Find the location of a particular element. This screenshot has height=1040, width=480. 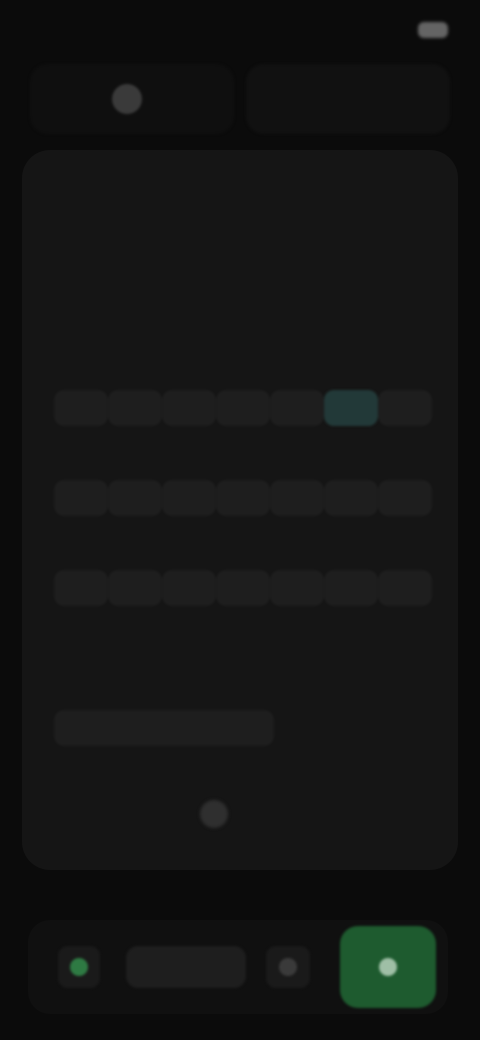

top-toggle is located at coordinates (240, 99).